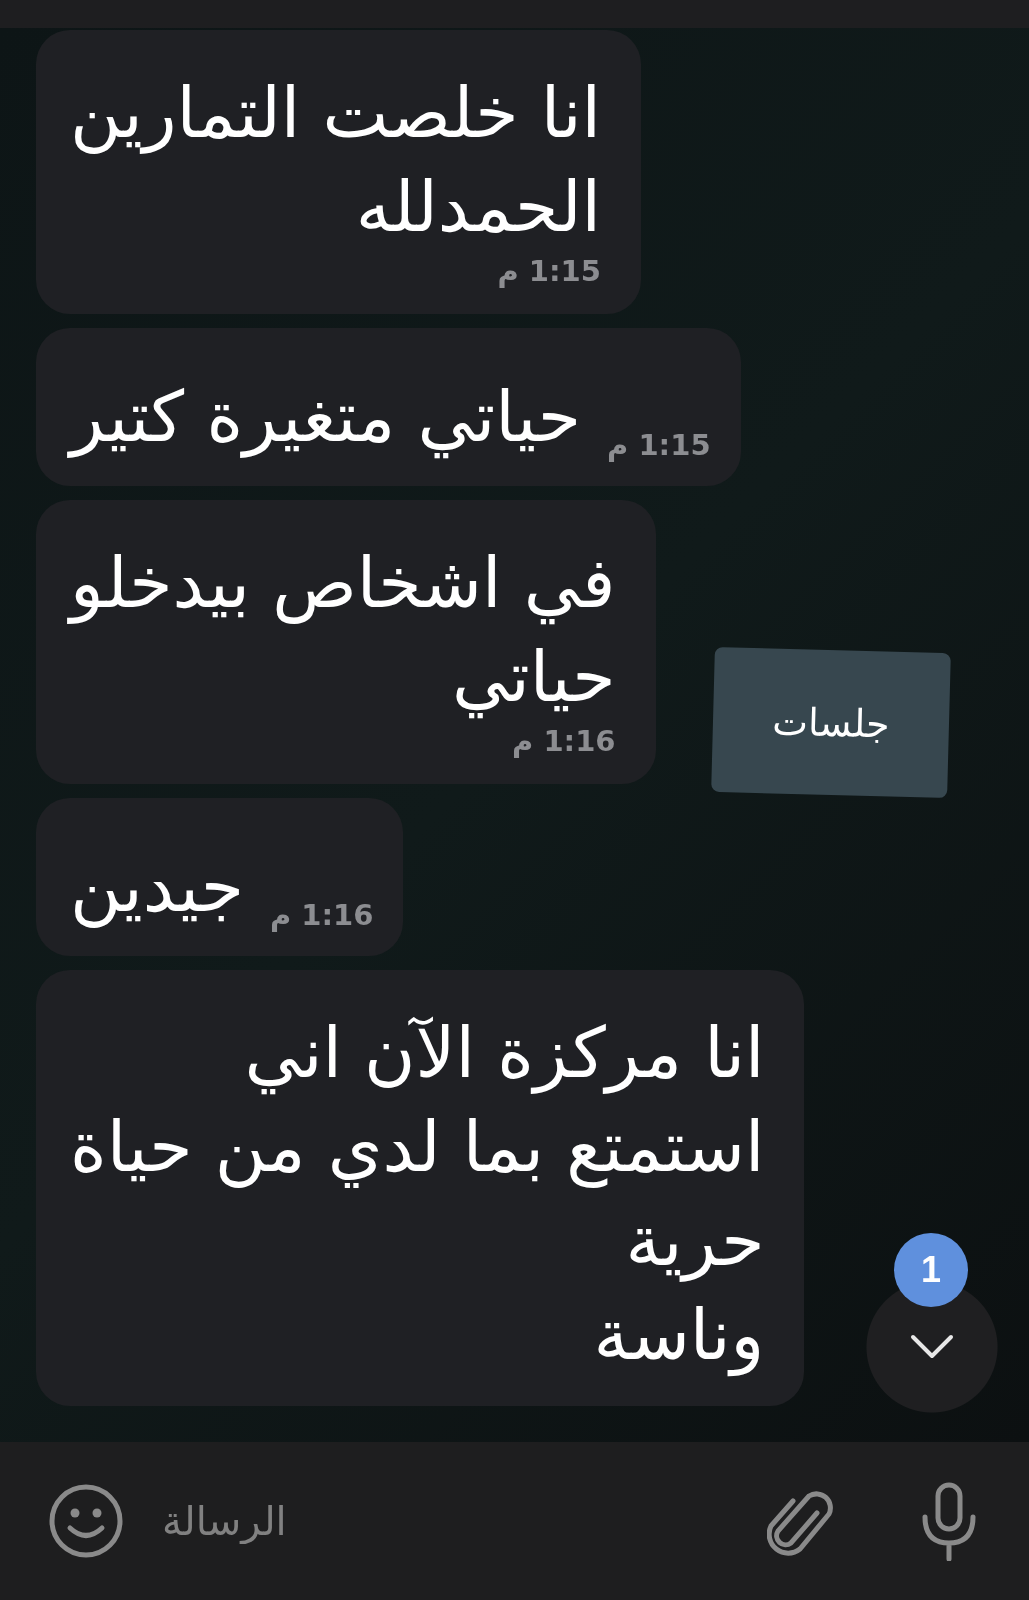  I want to click on emoji-icon, so click(86, 1521).